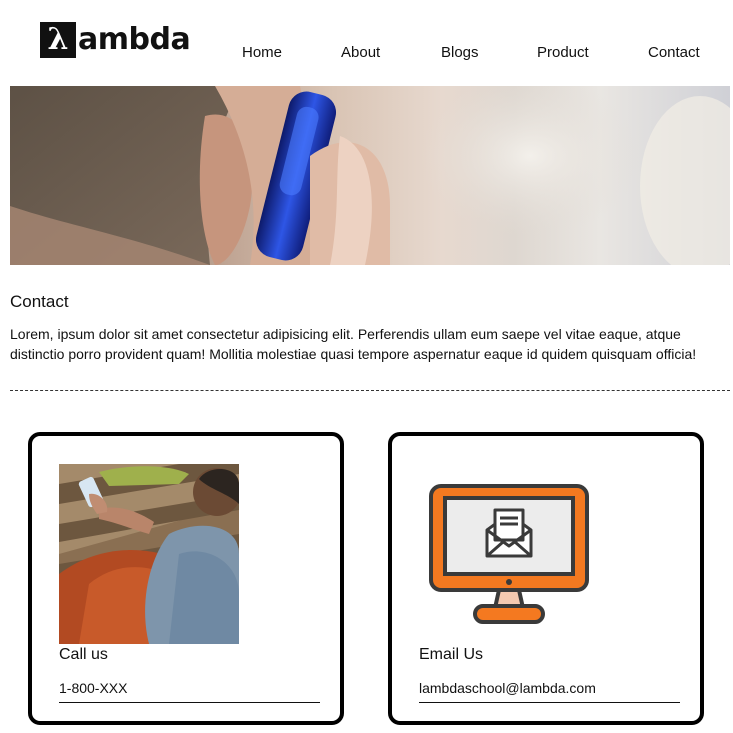 This screenshot has width=733, height=733. Describe the element at coordinates (370, 390) in the screenshot. I see `section-divider` at that location.